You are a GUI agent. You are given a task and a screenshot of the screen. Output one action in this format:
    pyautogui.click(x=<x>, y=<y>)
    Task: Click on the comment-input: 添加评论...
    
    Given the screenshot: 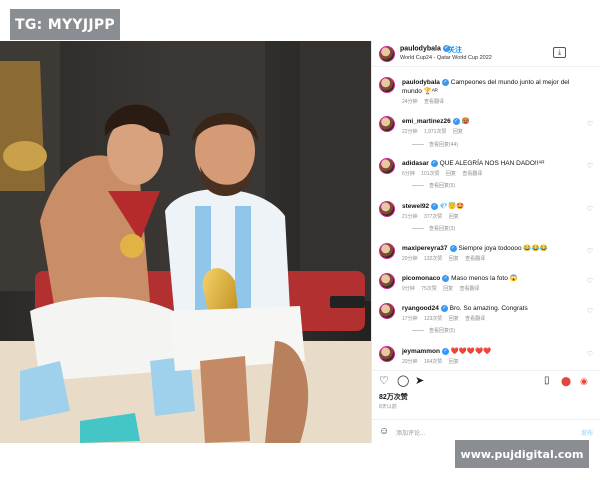 What is the action you would take?
    pyautogui.click(x=410, y=432)
    